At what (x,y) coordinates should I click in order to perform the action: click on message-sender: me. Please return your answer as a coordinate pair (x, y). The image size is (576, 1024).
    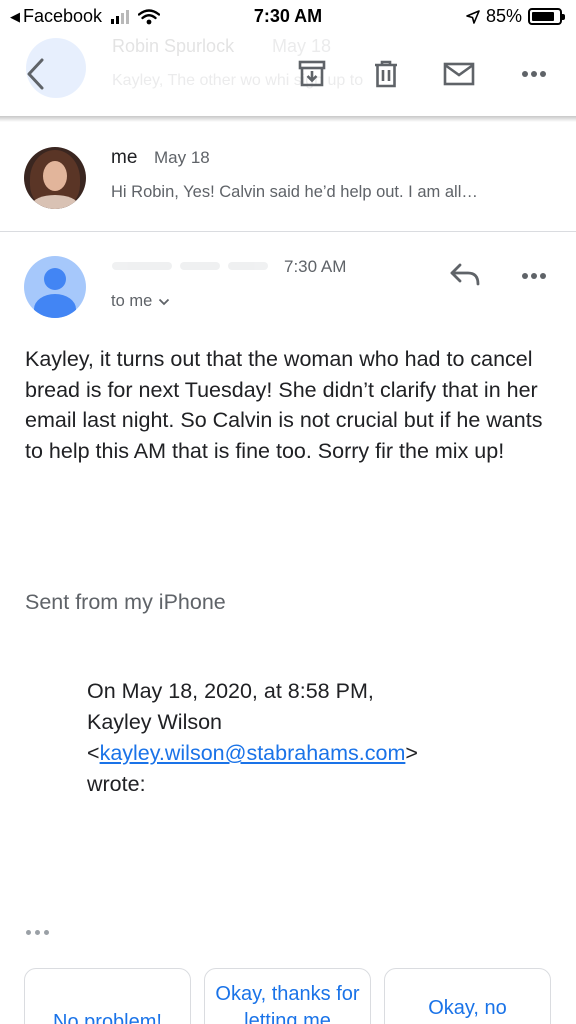
    Looking at the image, I should click on (124, 157).